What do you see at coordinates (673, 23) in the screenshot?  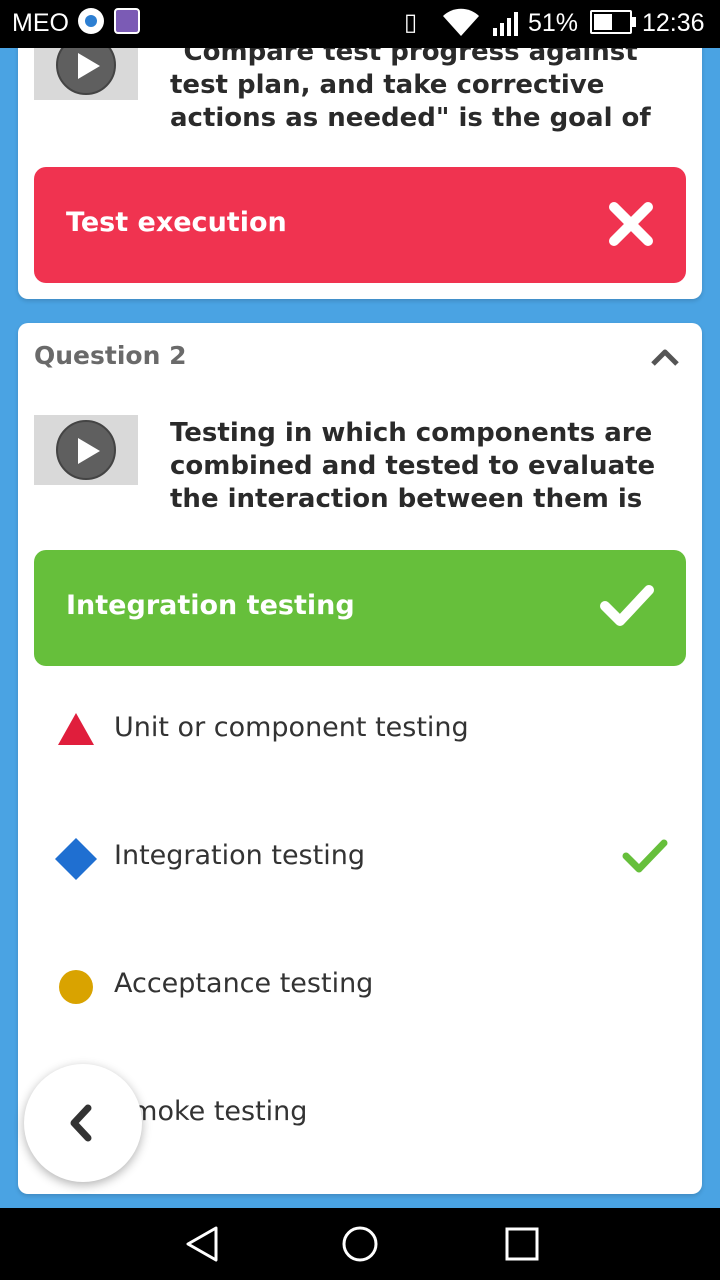 I see `clock: 12:36` at bounding box center [673, 23].